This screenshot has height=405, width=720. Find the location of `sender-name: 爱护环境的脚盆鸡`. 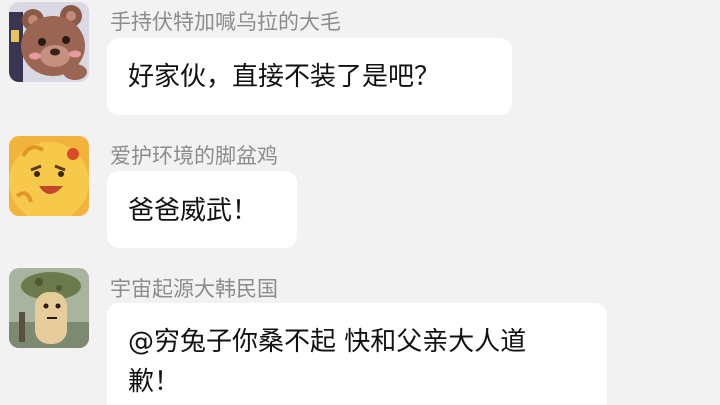

sender-name: 爱护环境的脚盆鸡 is located at coordinates (194, 156).